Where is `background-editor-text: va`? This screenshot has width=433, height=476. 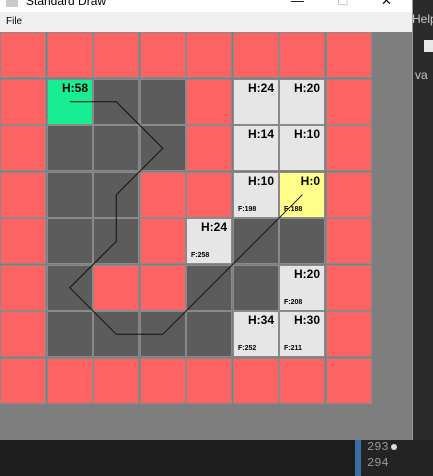
background-editor-text: va is located at coordinates (421, 75).